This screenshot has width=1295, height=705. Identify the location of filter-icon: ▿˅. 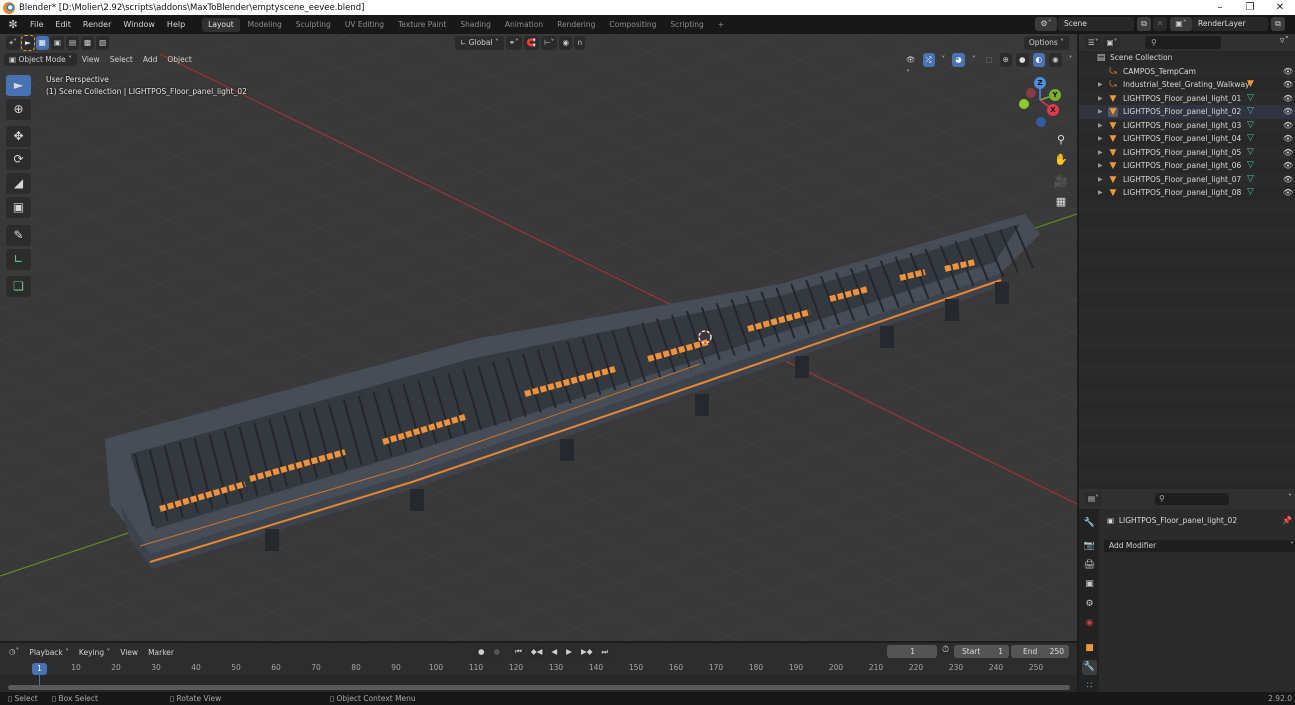
(1284, 41).